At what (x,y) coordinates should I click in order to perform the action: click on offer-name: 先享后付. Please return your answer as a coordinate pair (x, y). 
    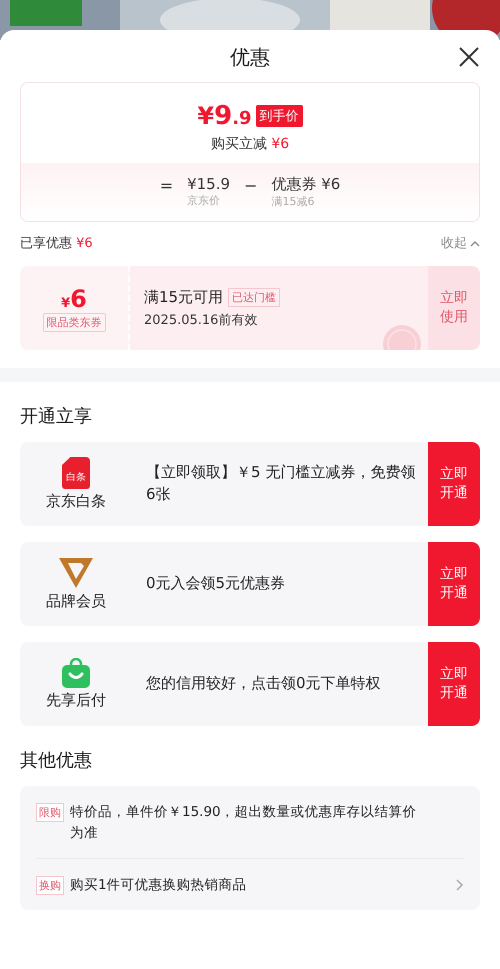
    Looking at the image, I should click on (76, 700).